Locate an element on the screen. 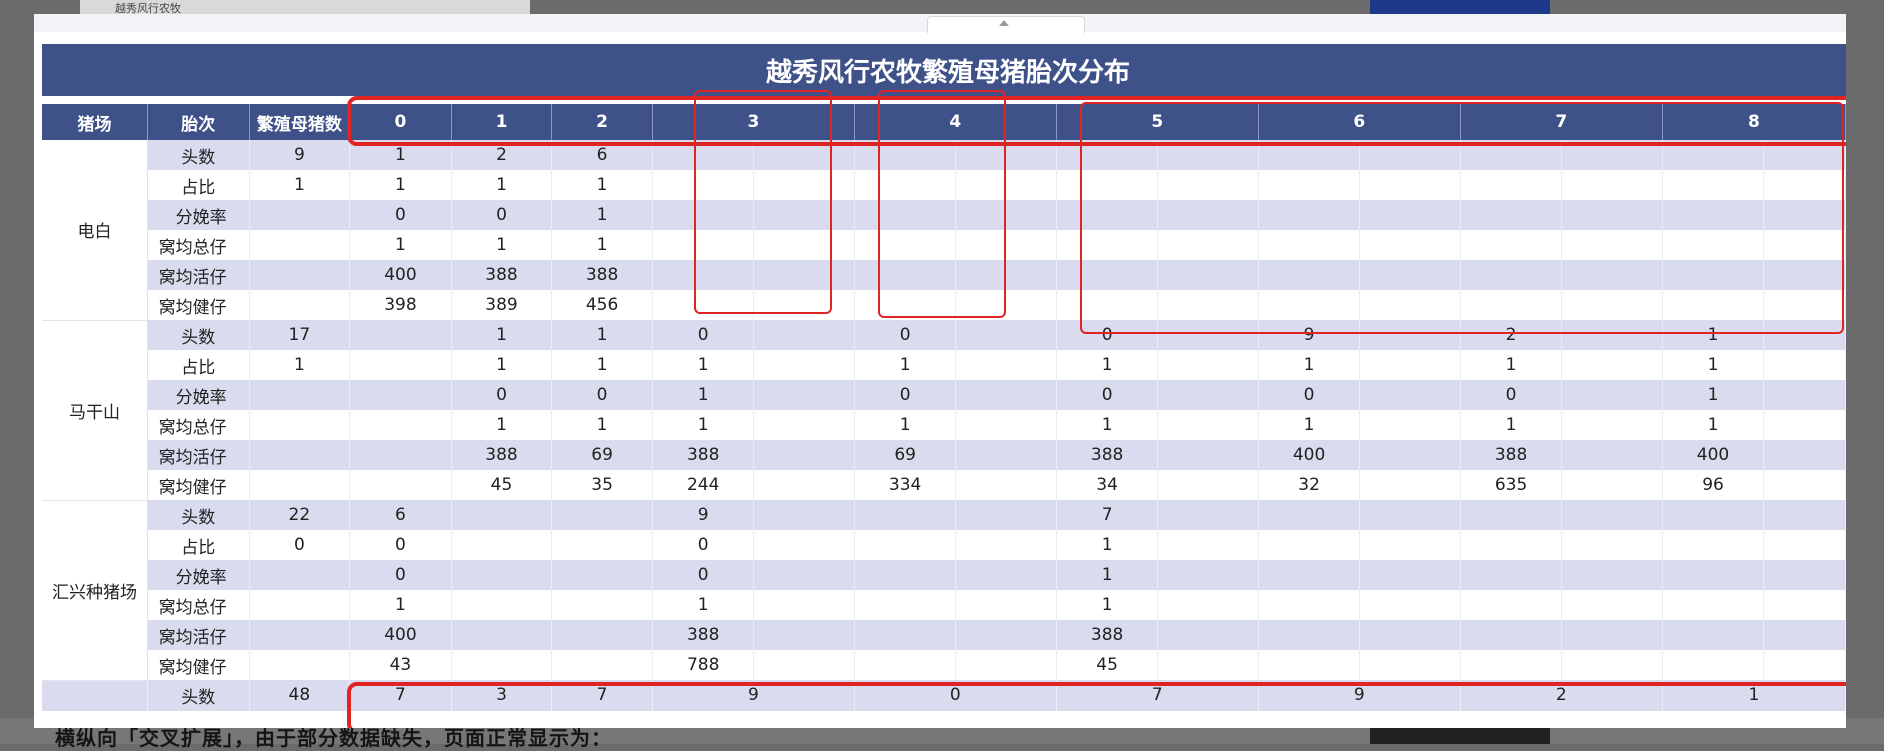 The image size is (1884, 751). header-col-3: 3 is located at coordinates (753, 122).